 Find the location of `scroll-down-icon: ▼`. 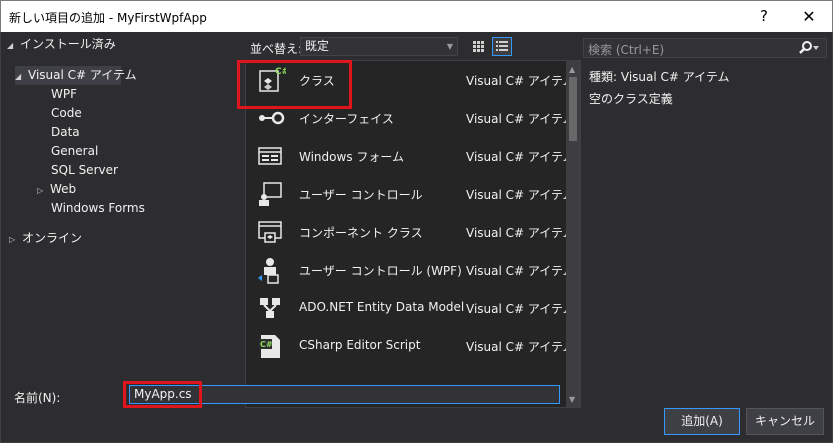

scroll-down-icon: ▼ is located at coordinates (572, 399).